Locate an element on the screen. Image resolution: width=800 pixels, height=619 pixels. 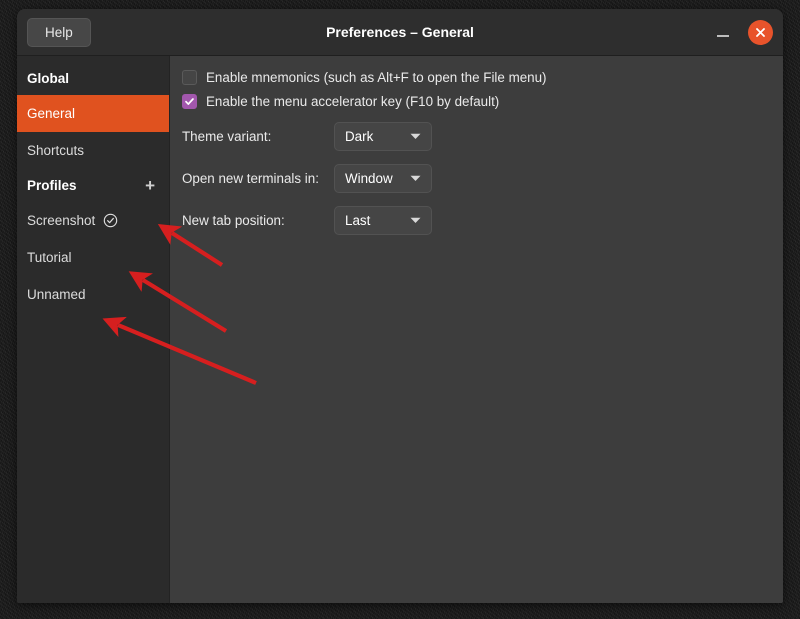
sidebar-item-tutorial-label: Tutorial is located at coordinates (49, 257).